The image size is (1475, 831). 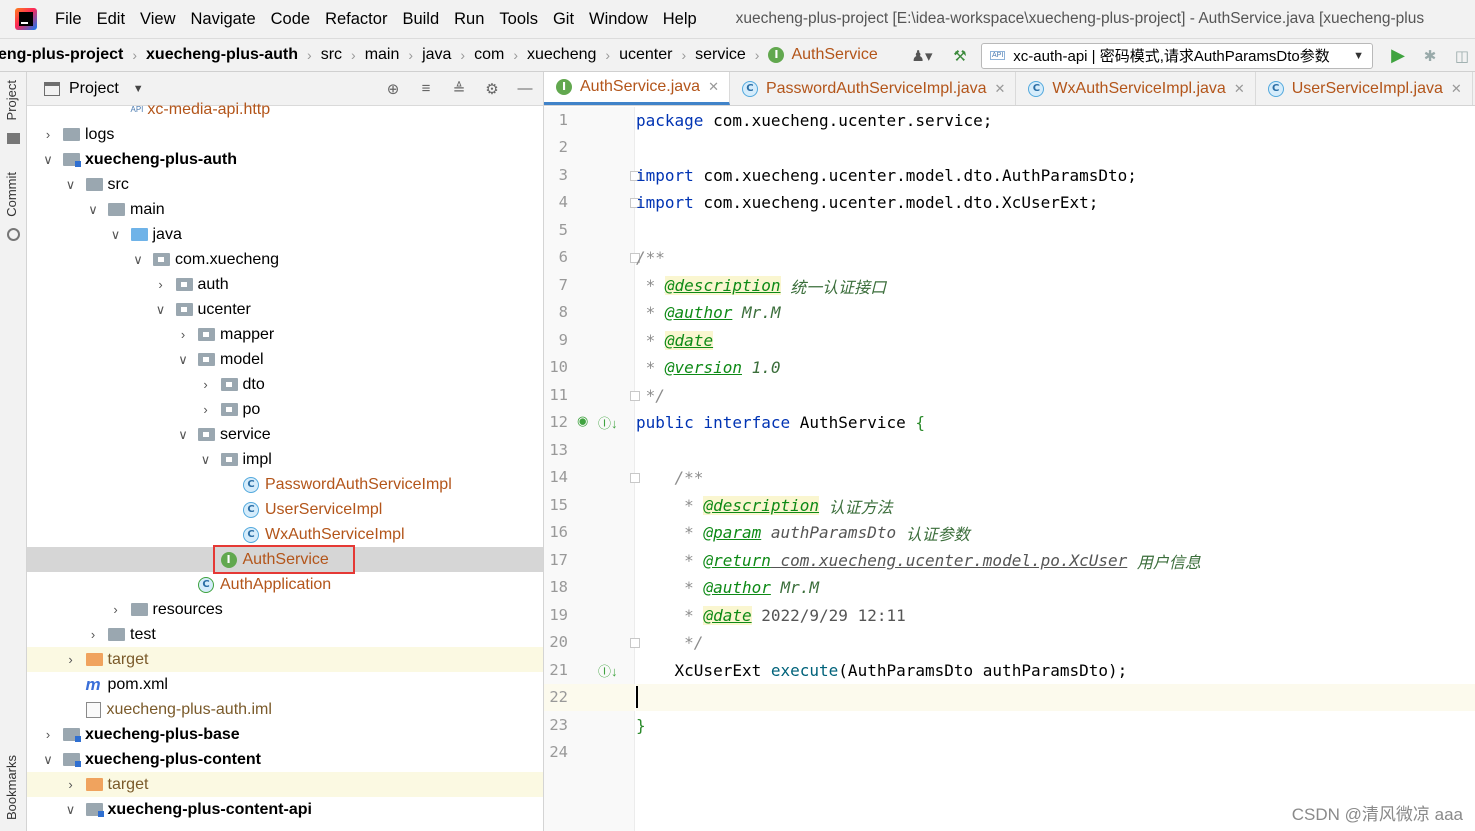 What do you see at coordinates (556, 642) in the screenshot?
I see `line-number: 20` at bounding box center [556, 642].